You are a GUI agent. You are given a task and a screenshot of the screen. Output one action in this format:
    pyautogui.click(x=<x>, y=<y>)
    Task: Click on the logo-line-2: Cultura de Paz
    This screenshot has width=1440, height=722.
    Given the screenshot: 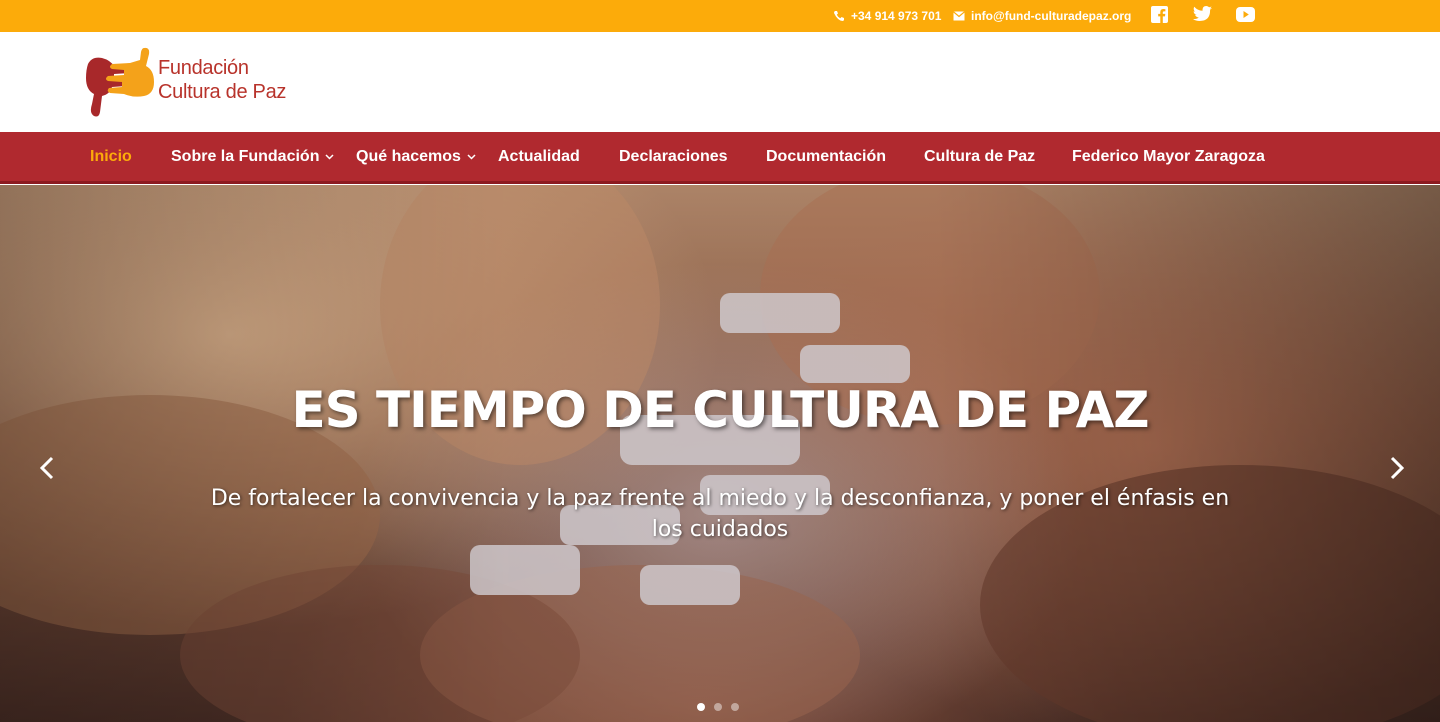 What is the action you would take?
    pyautogui.click(x=222, y=92)
    